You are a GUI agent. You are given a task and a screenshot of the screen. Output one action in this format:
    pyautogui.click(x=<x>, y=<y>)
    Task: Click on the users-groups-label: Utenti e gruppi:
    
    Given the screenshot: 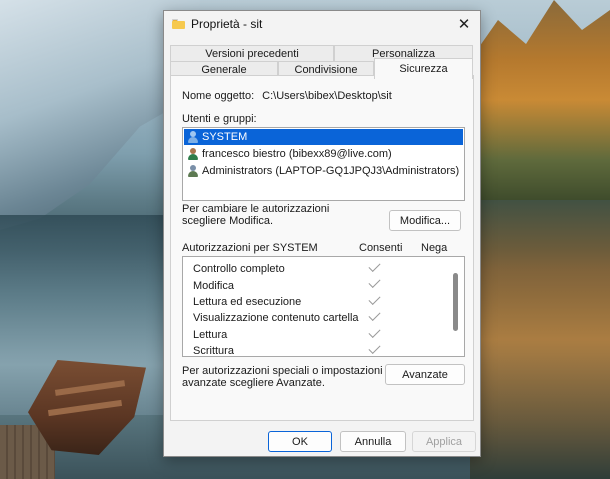 What is the action you would take?
    pyautogui.click(x=219, y=119)
    